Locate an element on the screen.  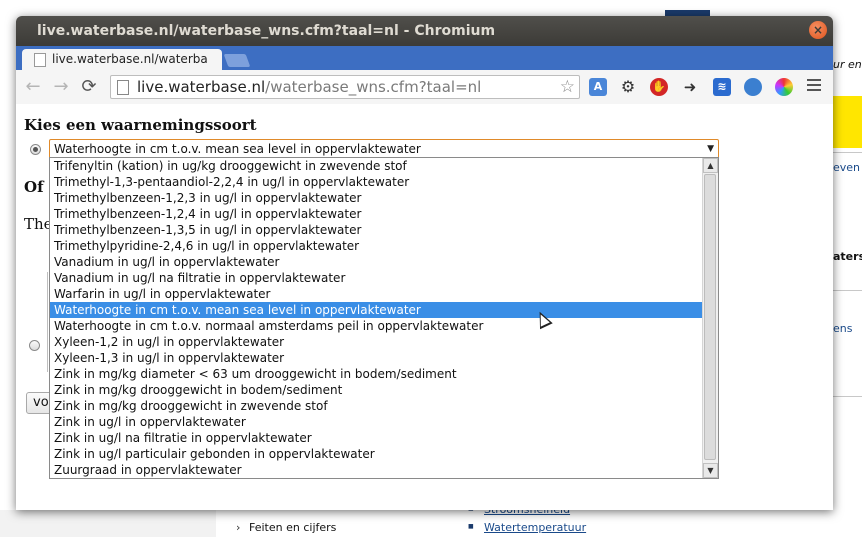
waves-extension-icon: ≋ is located at coordinates (722, 87).